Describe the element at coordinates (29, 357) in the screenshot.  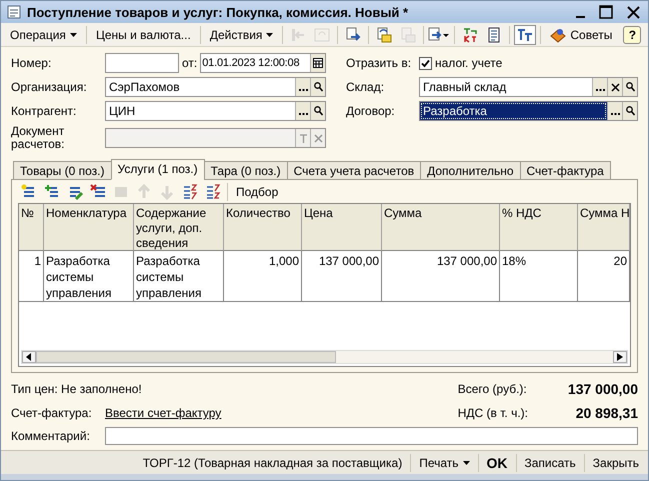
I see `left-arrow-icon` at that location.